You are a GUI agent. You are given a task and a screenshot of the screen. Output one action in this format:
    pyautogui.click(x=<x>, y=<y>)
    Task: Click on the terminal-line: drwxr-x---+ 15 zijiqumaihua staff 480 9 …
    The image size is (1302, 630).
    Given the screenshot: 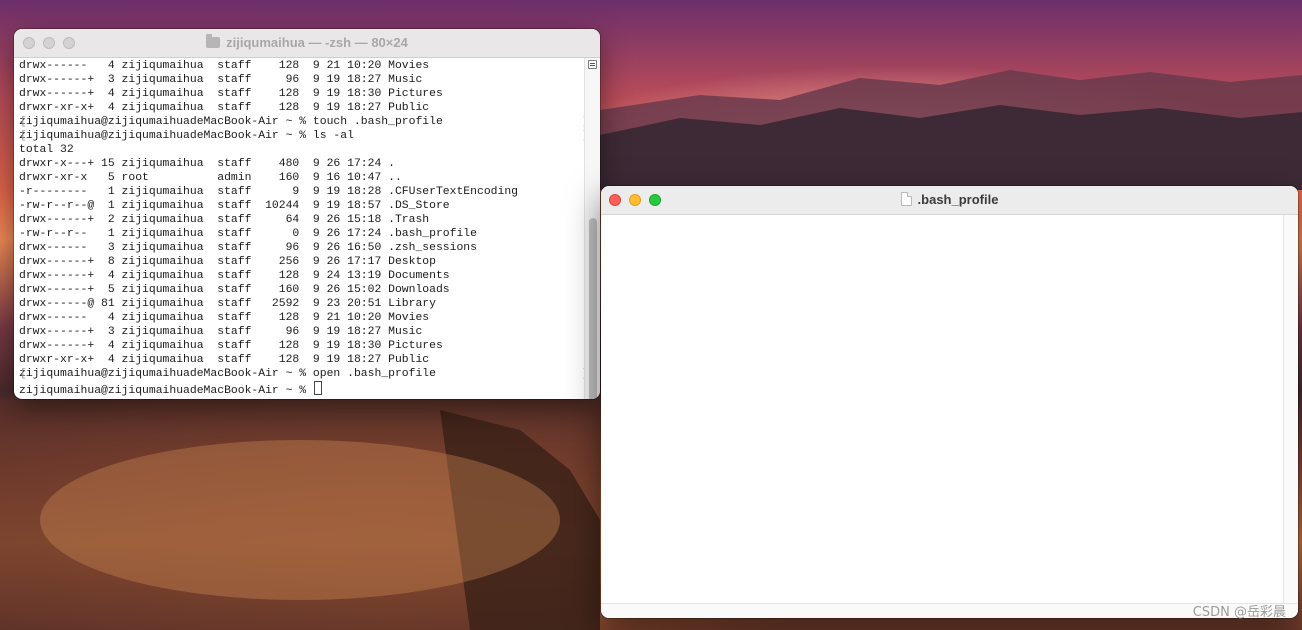 What is the action you would take?
    pyautogui.click(x=207, y=164)
    